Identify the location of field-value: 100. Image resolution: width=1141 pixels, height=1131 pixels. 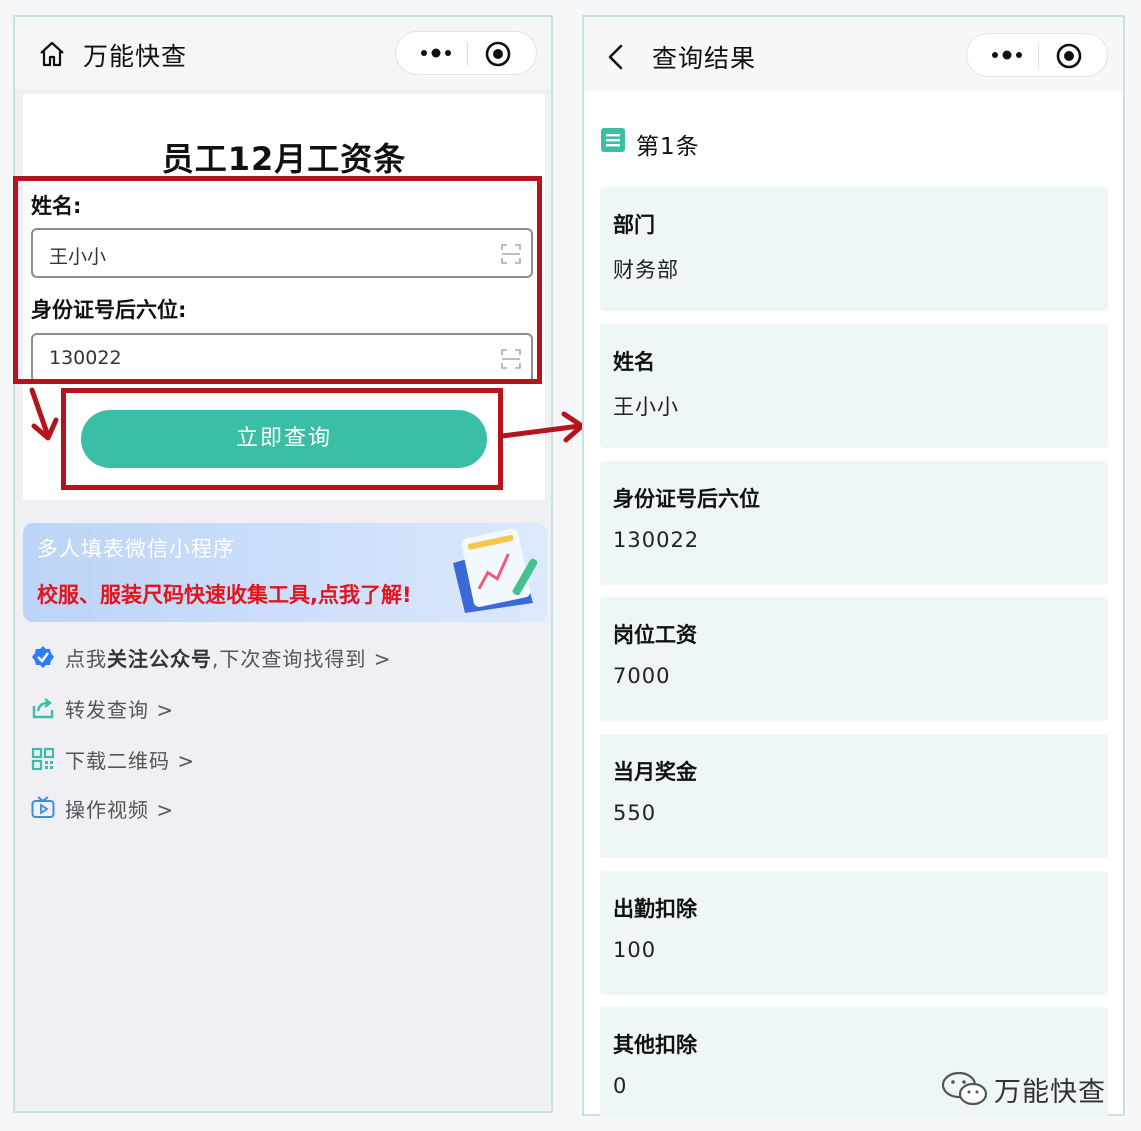
(635, 950).